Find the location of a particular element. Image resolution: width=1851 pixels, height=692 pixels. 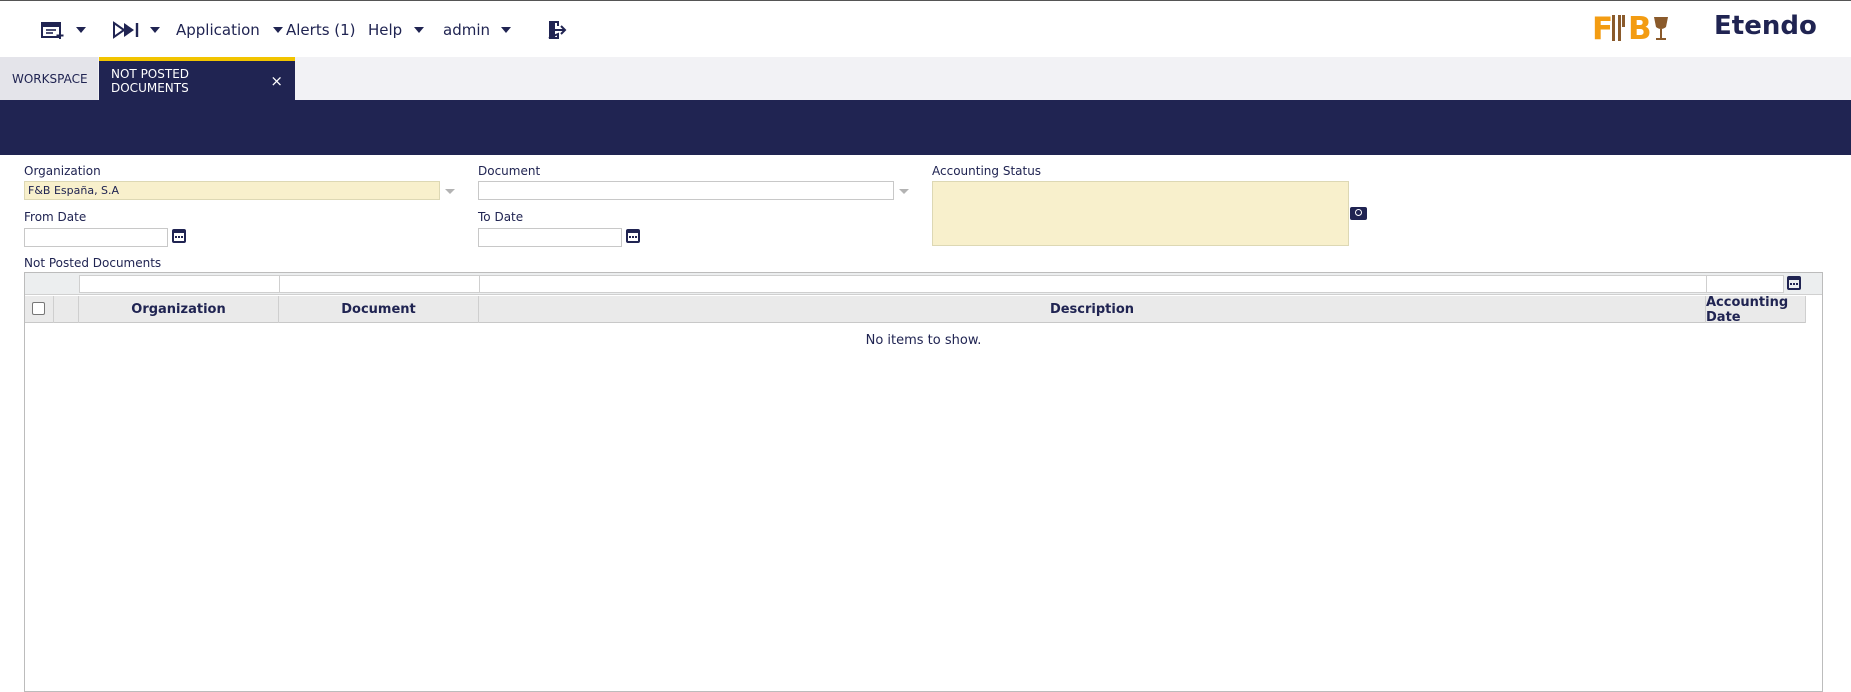

filter-row is located at coordinates (923, 284).